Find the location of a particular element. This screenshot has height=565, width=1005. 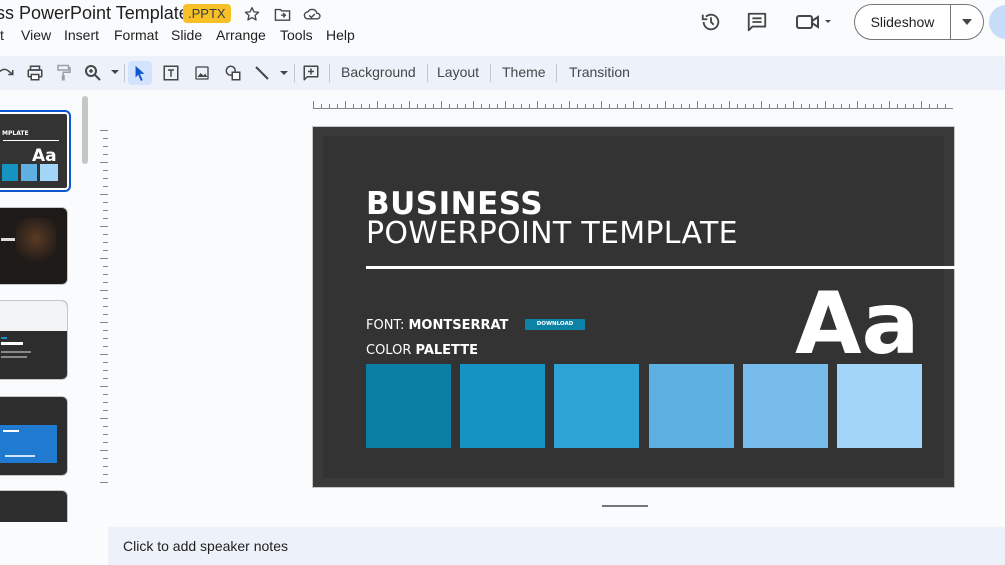

print-icon is located at coordinates (35, 73).